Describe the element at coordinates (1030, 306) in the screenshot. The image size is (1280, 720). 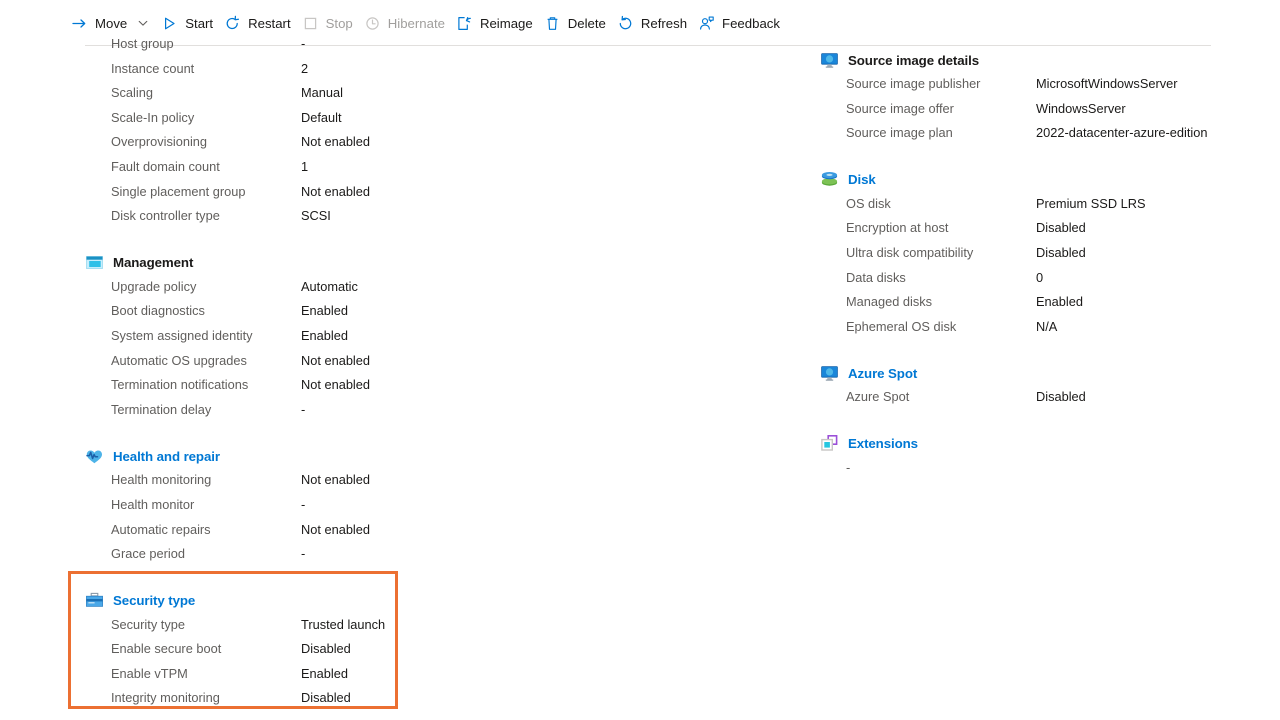
I see `detail-row: Managed disks Enabled` at that location.